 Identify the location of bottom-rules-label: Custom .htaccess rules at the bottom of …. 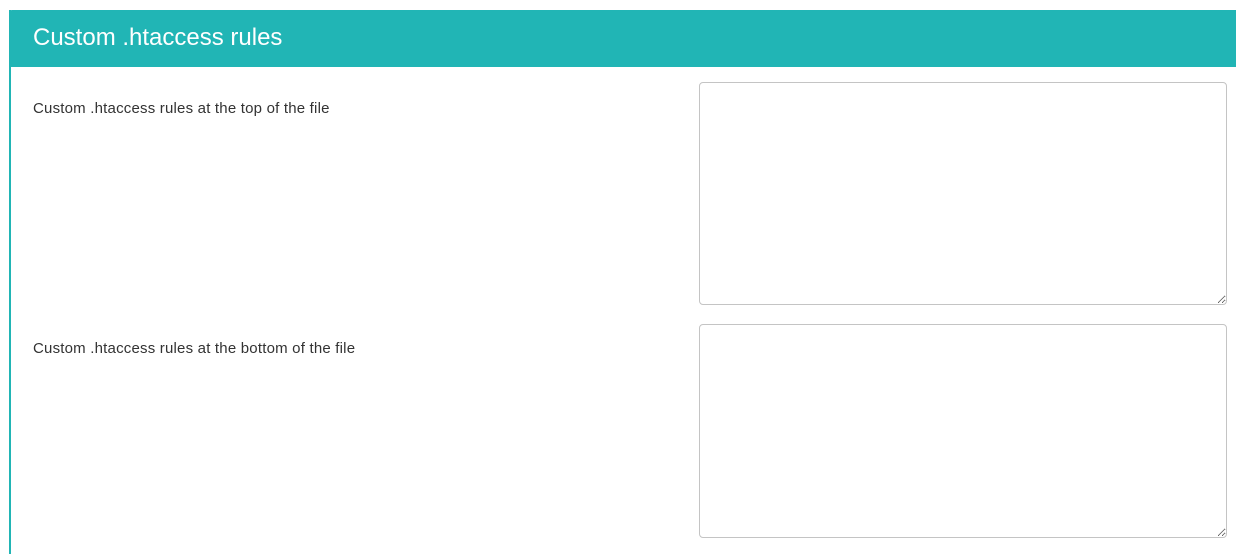
(194, 348).